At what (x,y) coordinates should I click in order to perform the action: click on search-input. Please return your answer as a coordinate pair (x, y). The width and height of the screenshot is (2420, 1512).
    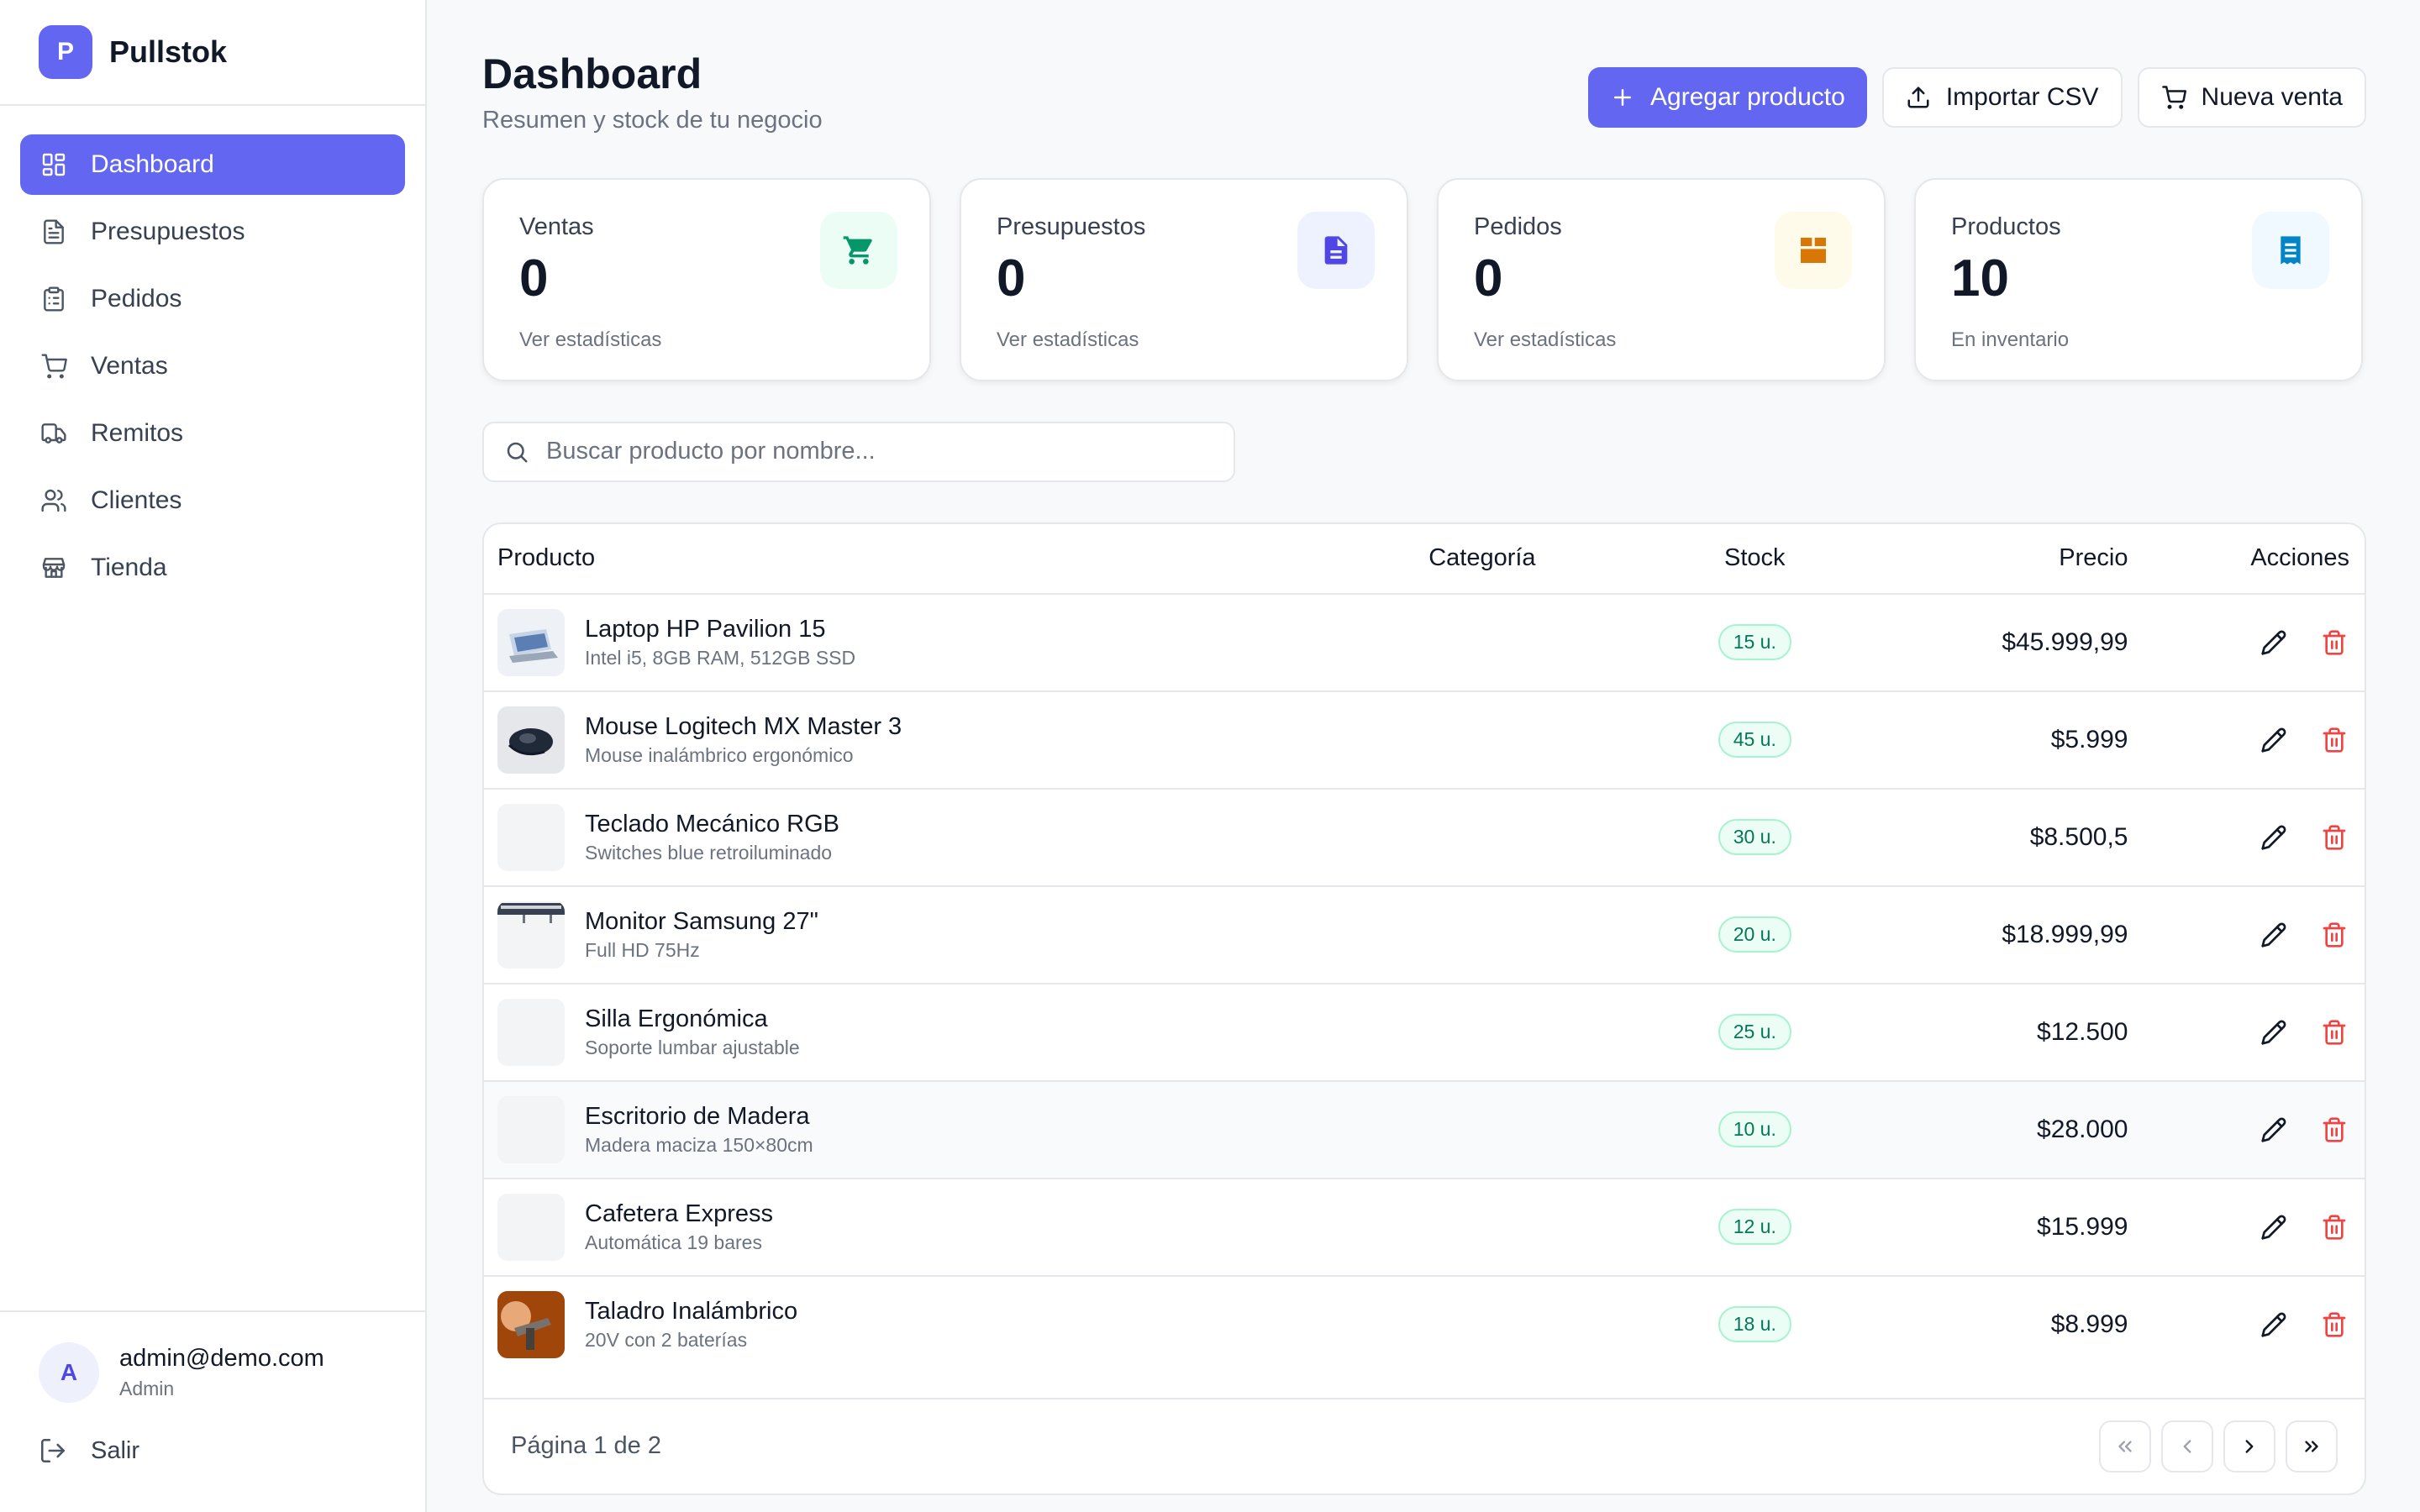
    Looking at the image, I should click on (873, 451).